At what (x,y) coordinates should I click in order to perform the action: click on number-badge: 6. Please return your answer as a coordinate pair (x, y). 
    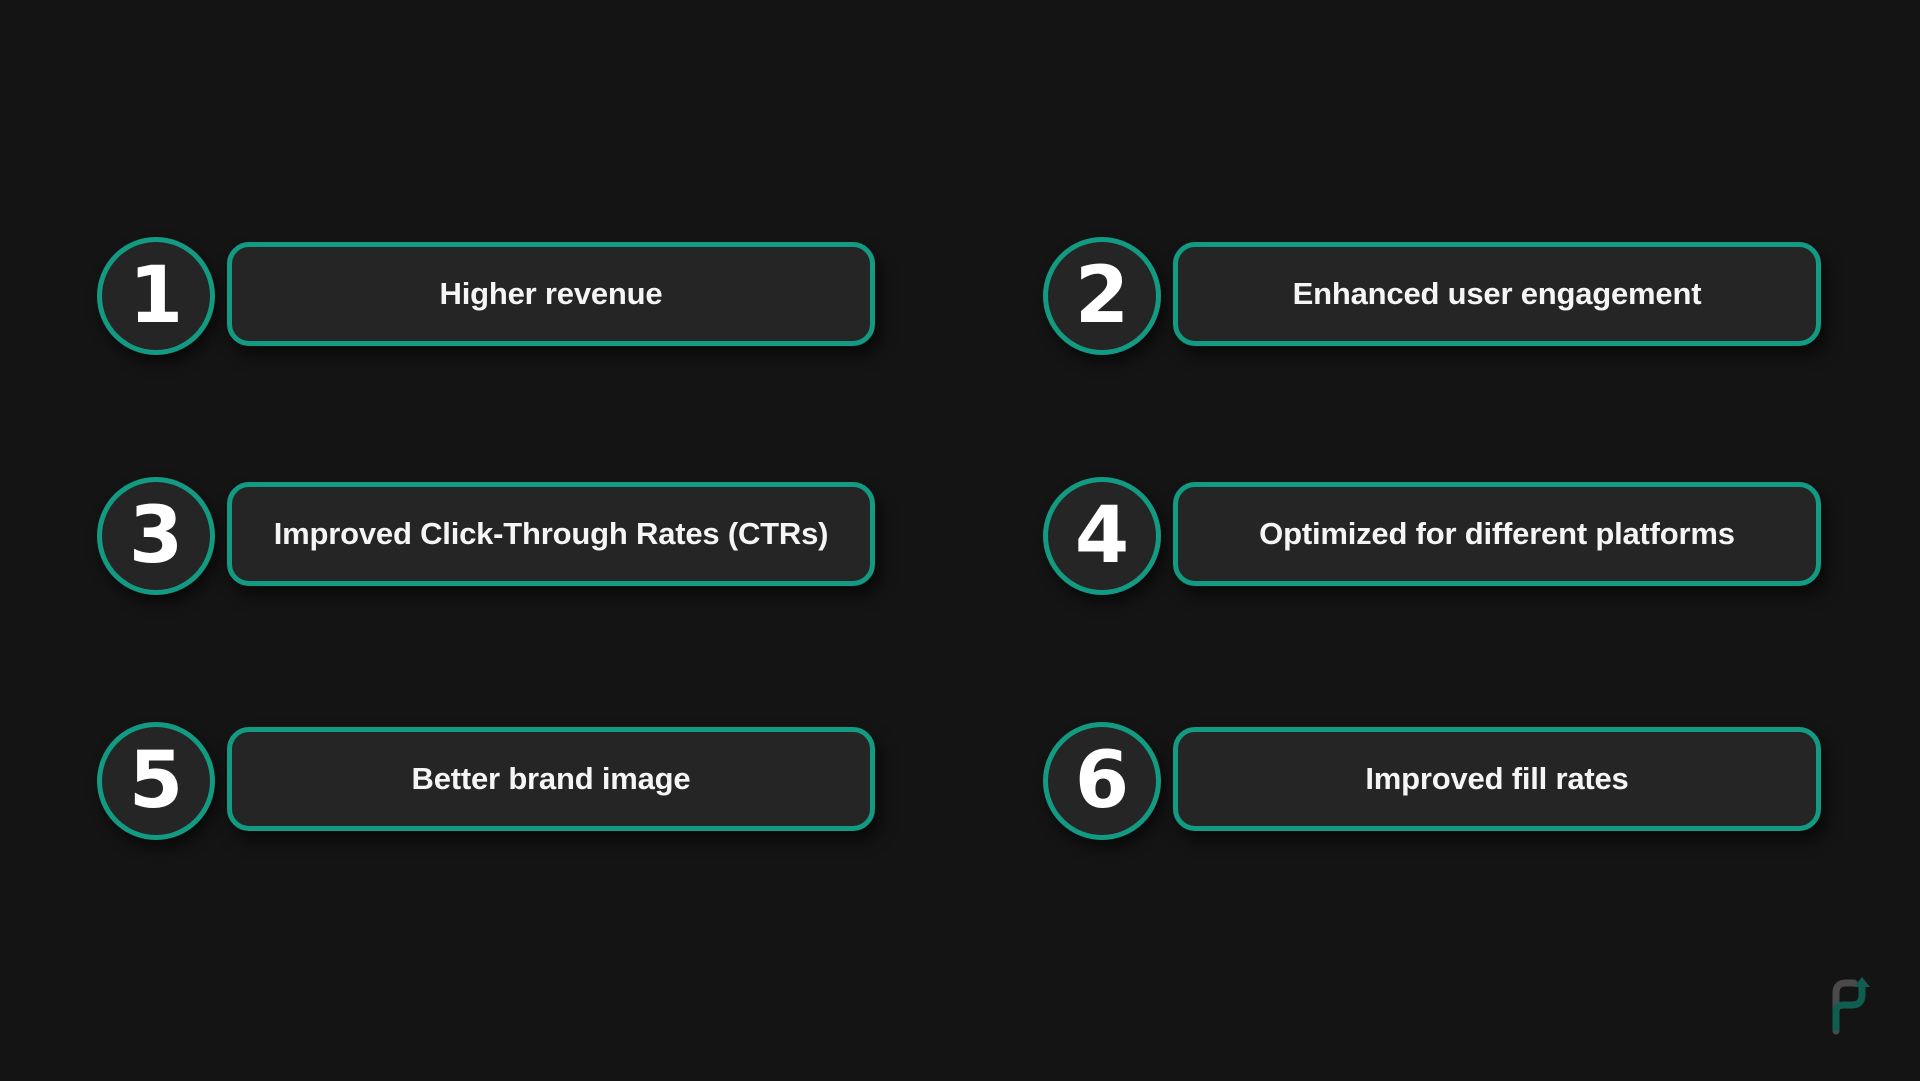
    Looking at the image, I should click on (1102, 781).